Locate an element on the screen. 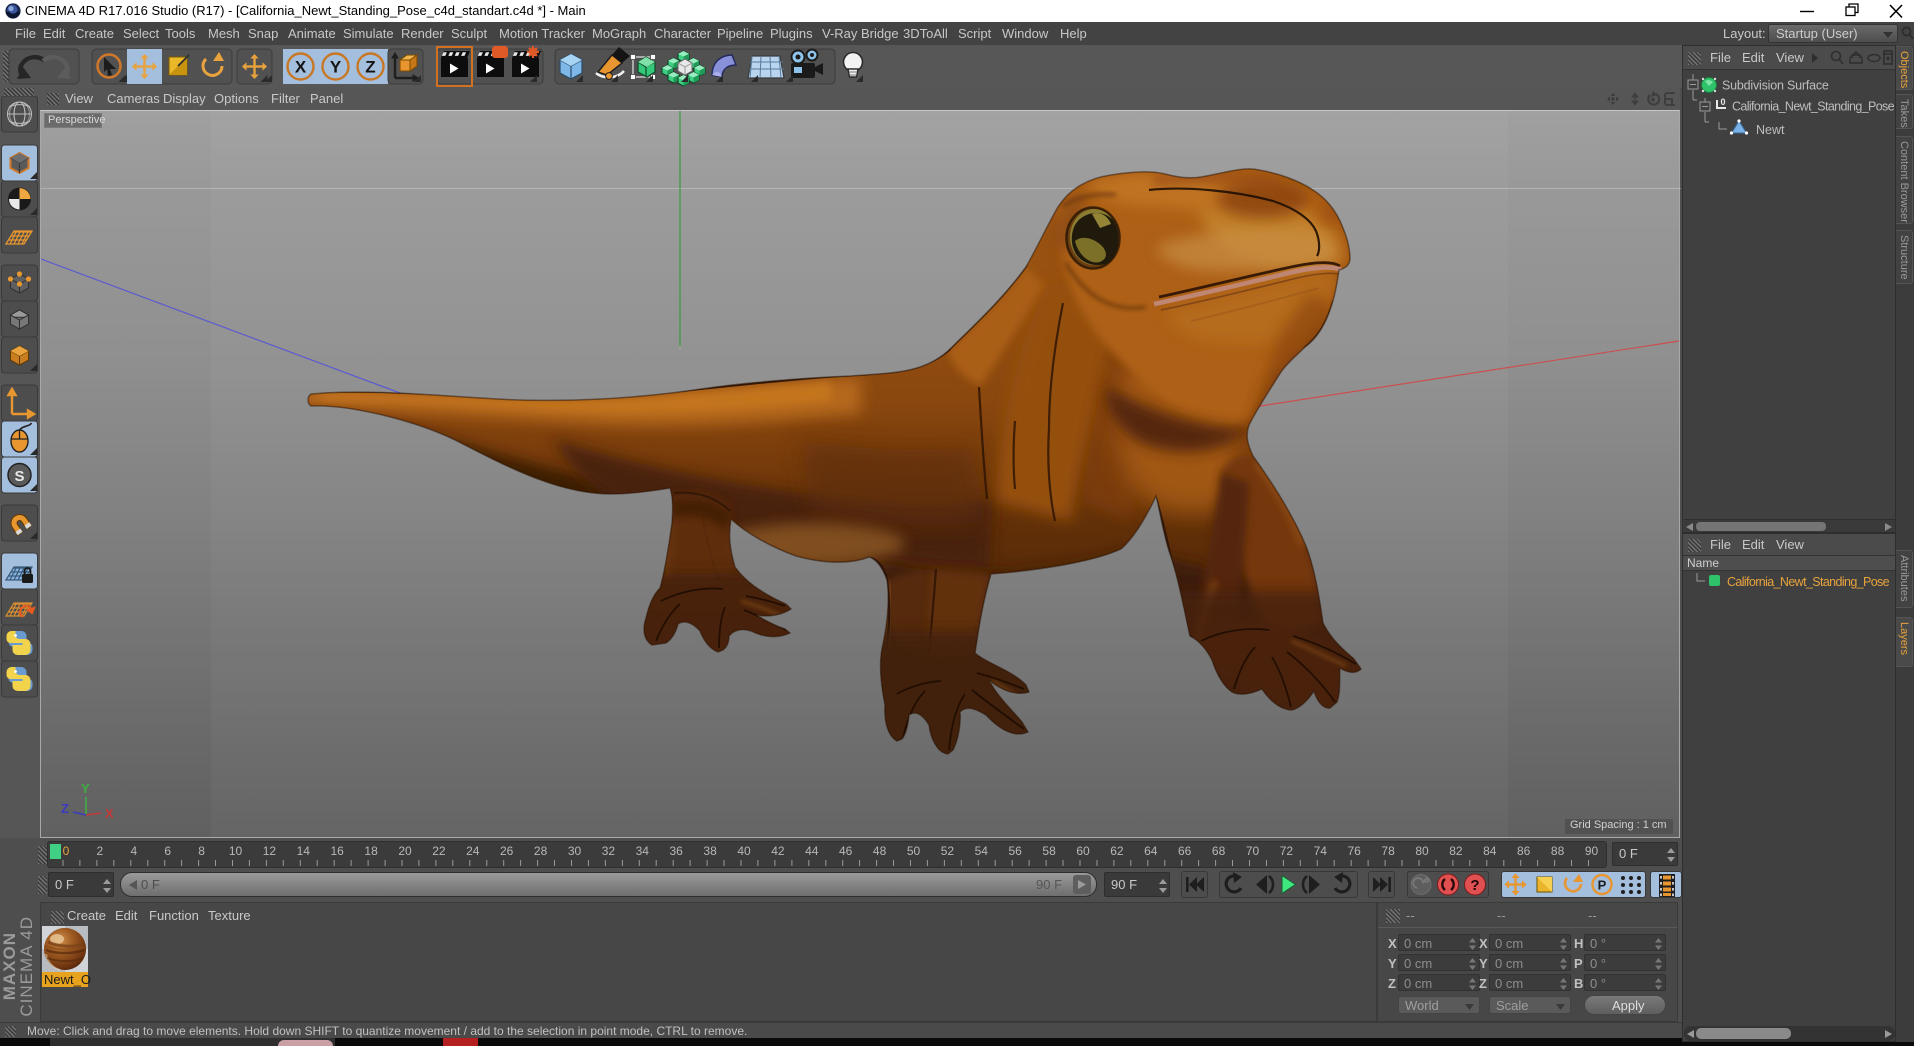 The image size is (1914, 1046). svg-text: 0 is located at coordinates (1723, 102).